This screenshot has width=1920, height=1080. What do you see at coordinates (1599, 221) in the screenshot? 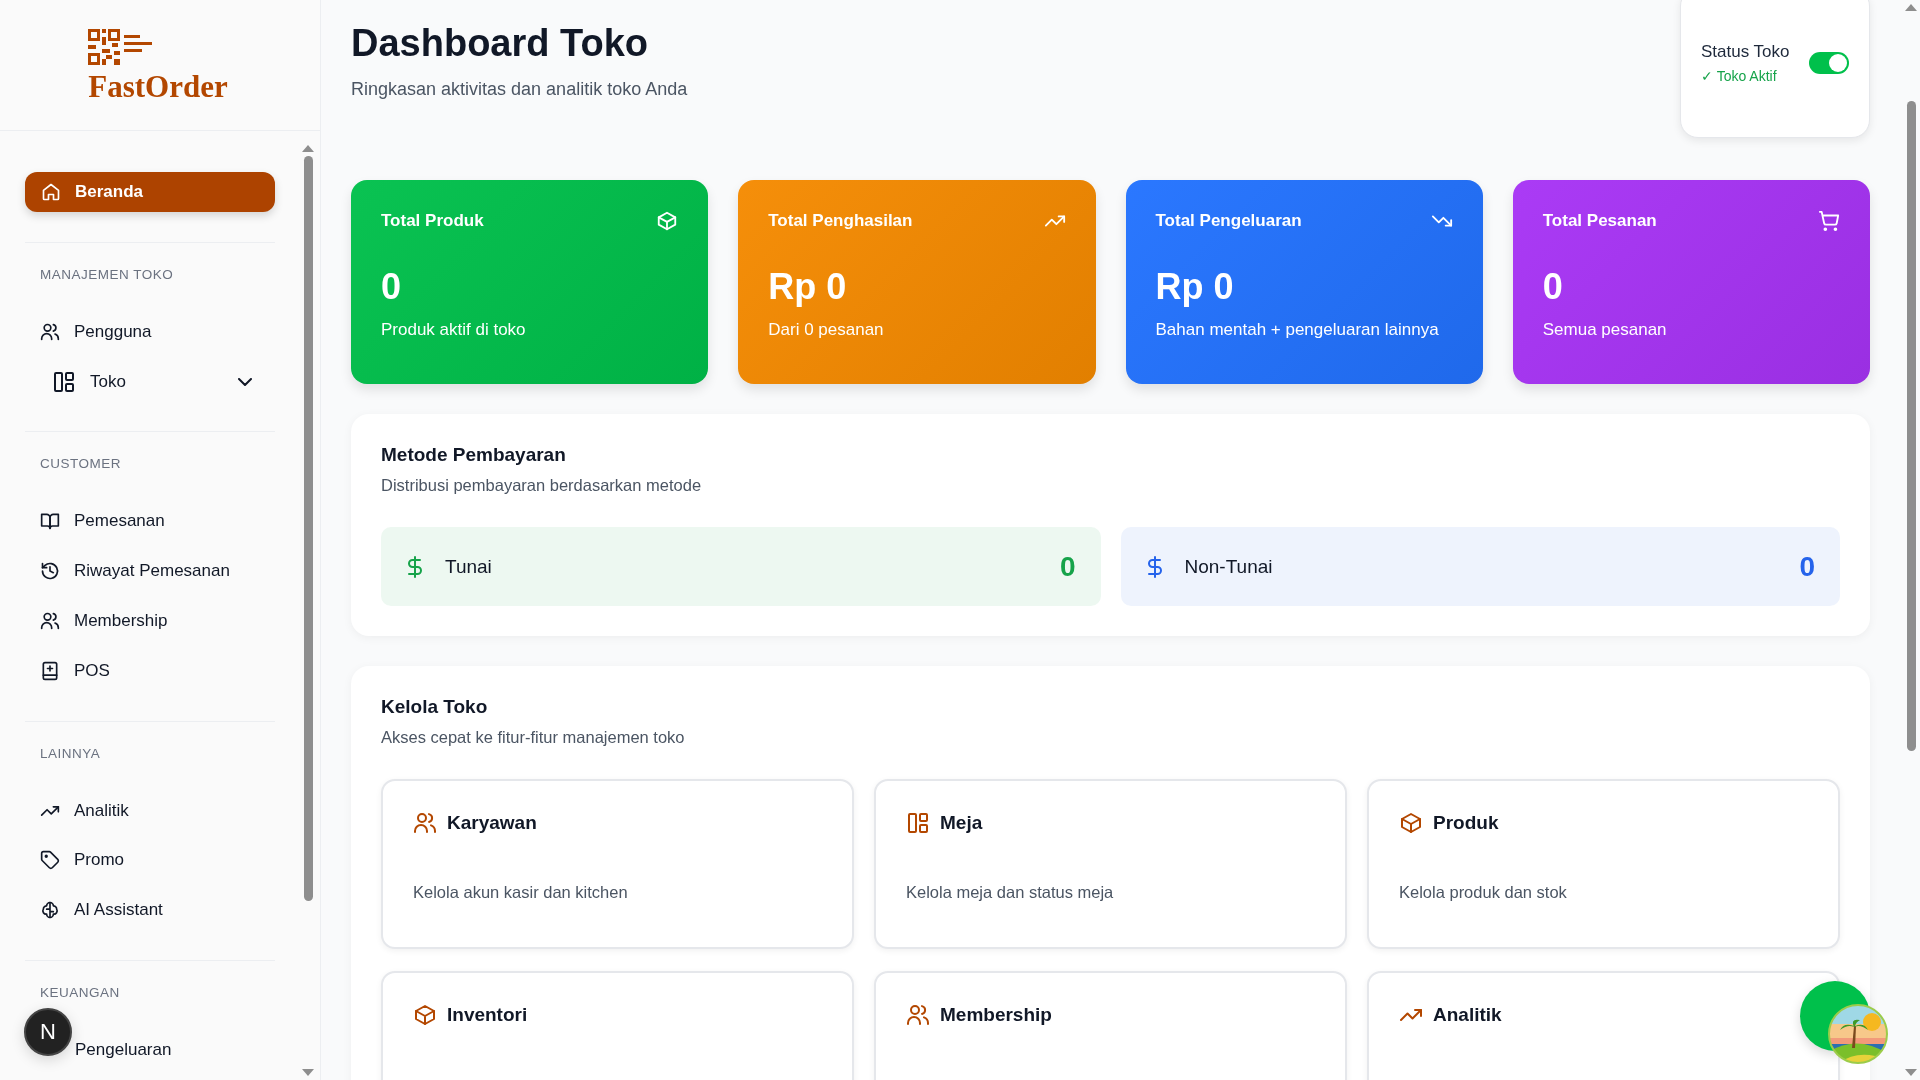
I see `stat-title: Total Pesanan` at bounding box center [1599, 221].